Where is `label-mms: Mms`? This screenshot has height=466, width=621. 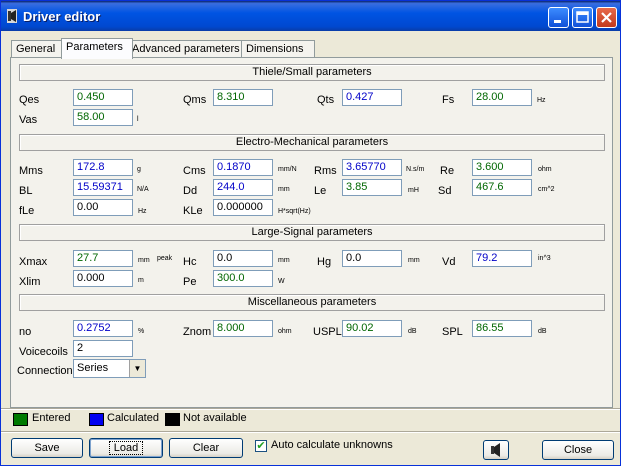 label-mms: Mms is located at coordinates (31, 171).